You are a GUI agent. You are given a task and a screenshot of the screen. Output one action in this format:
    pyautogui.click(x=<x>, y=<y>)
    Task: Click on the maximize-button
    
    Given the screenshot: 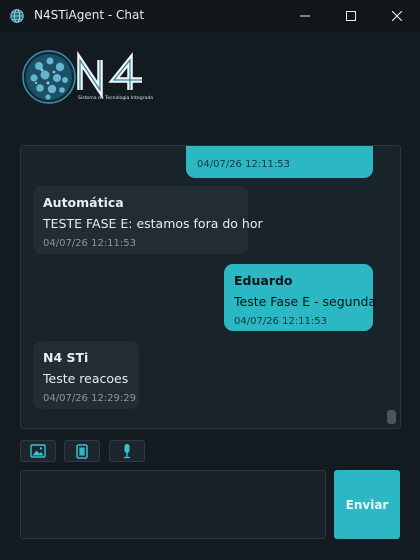 What is the action you would take?
    pyautogui.click(x=351, y=16)
    